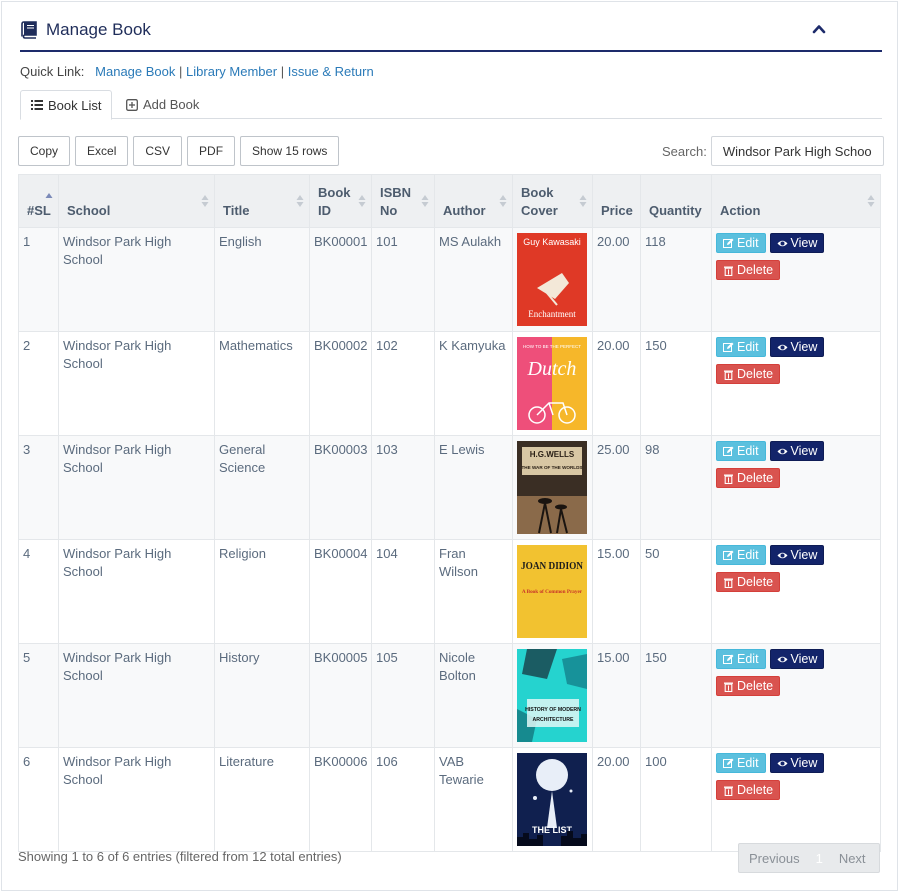  I want to click on eye-icon, so click(782, 243).